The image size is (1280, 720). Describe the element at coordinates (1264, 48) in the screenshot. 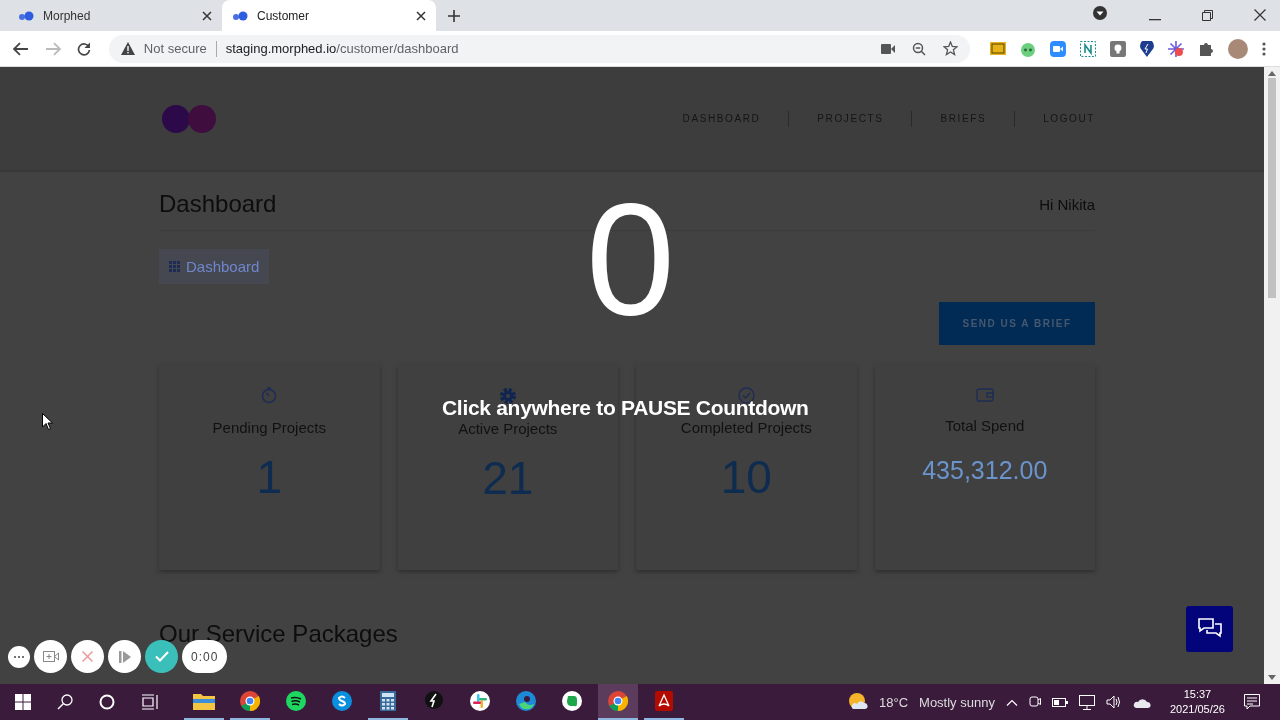

I see `menu-icon` at that location.